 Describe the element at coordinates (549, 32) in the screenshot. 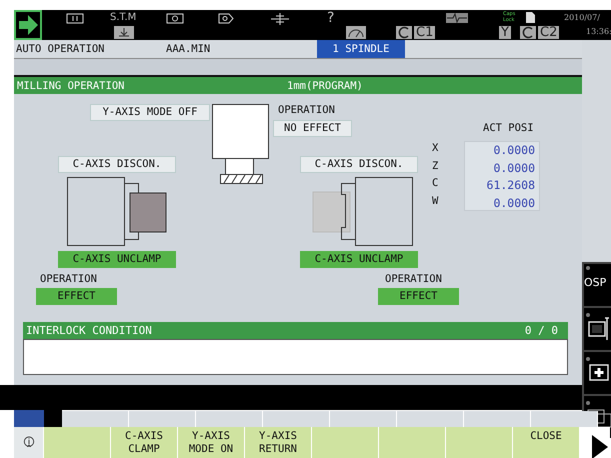

I see `c2-indicator: C2` at that location.